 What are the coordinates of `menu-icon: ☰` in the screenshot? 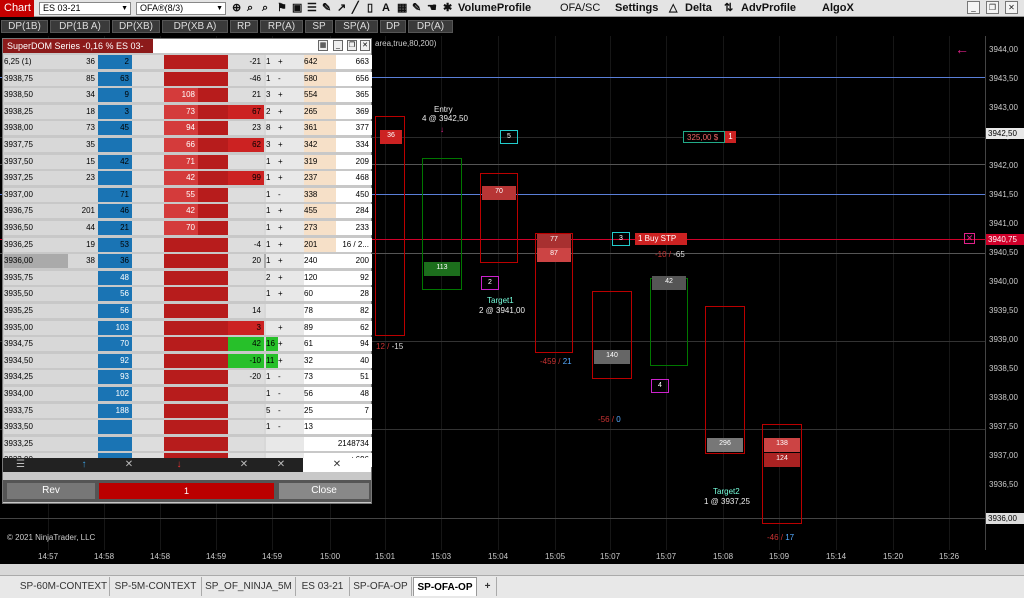 It's located at (20, 465).